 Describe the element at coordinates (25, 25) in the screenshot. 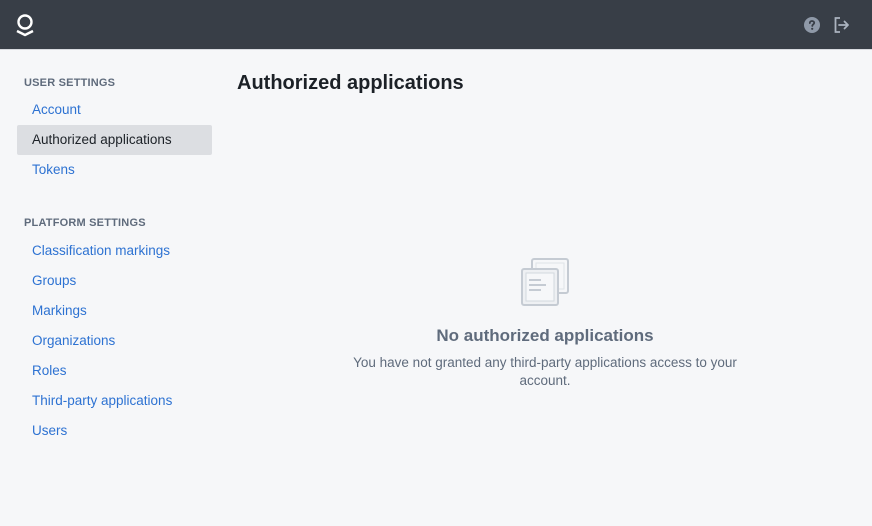

I see `palantir-logo-icon` at that location.